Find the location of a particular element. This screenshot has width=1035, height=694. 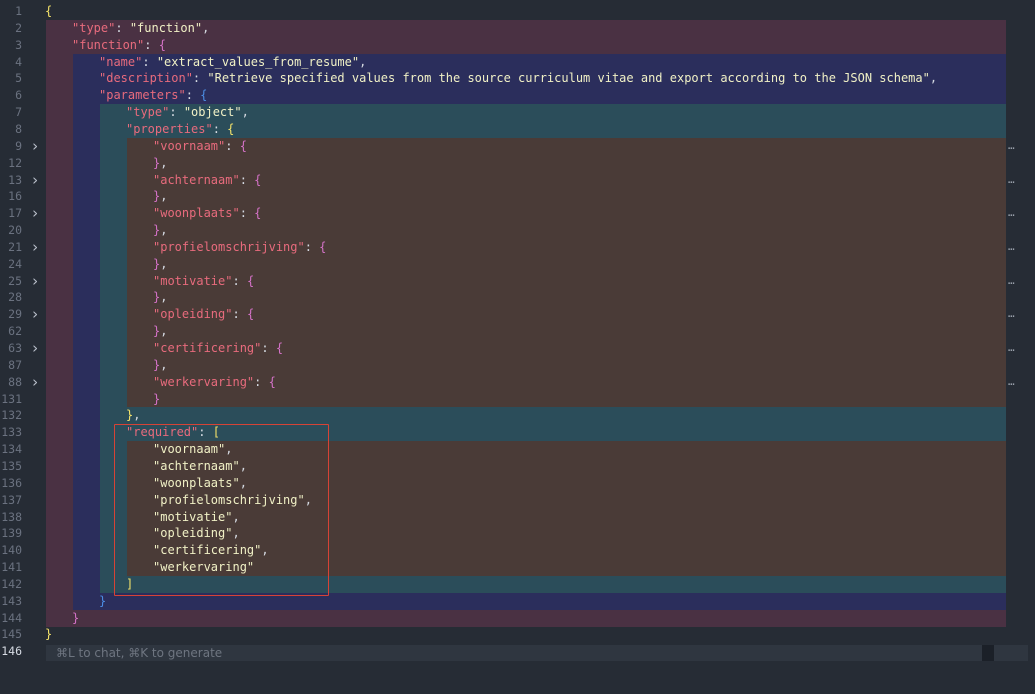

code-text: "properties": { is located at coordinates (180, 129).